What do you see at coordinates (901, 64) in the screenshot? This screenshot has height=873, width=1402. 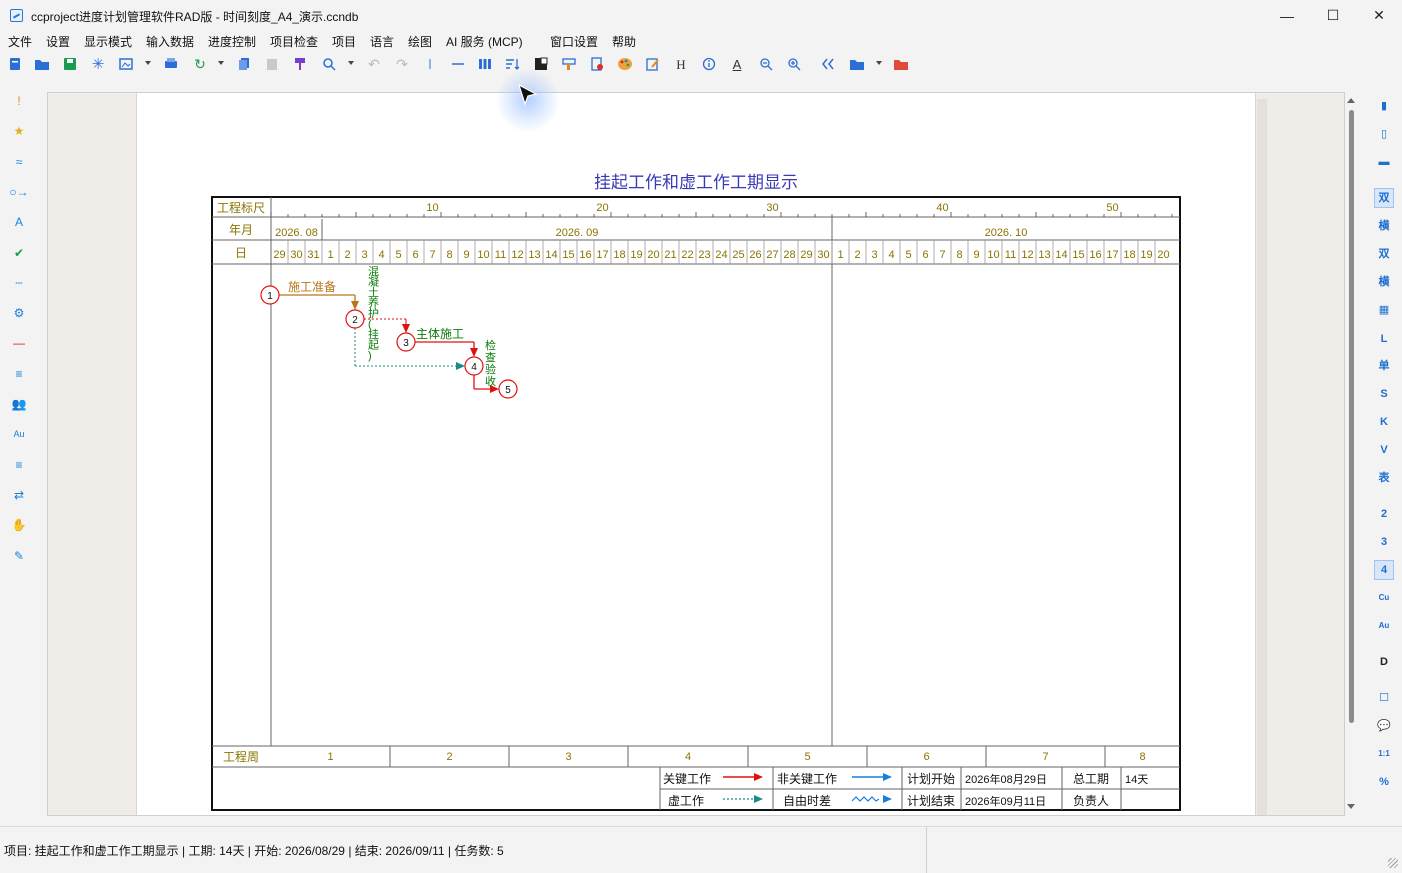 I see `red-folder-icon` at bounding box center [901, 64].